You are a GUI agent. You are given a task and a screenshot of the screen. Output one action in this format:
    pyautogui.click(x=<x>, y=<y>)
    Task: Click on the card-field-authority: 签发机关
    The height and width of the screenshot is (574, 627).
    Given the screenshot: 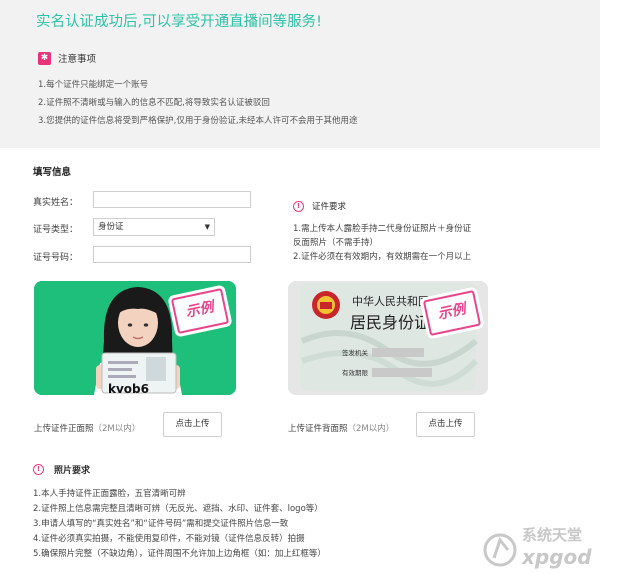 What is the action you would take?
    pyautogui.click(x=355, y=352)
    